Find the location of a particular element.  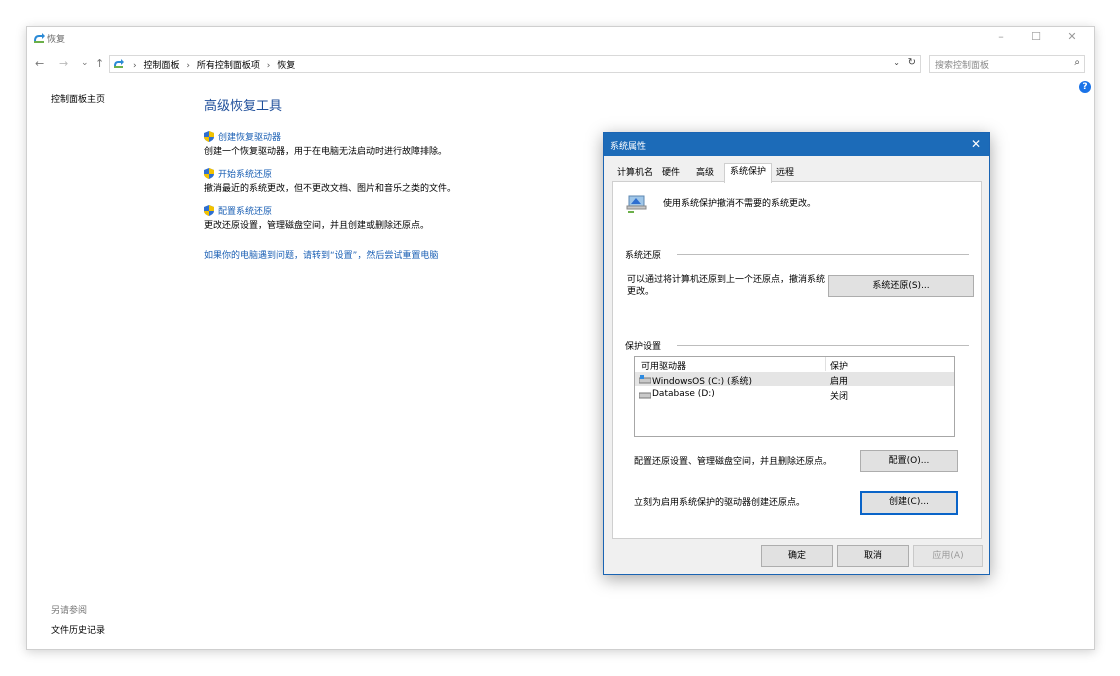

drive-row: Database (D:) 关闭 is located at coordinates (794, 394).